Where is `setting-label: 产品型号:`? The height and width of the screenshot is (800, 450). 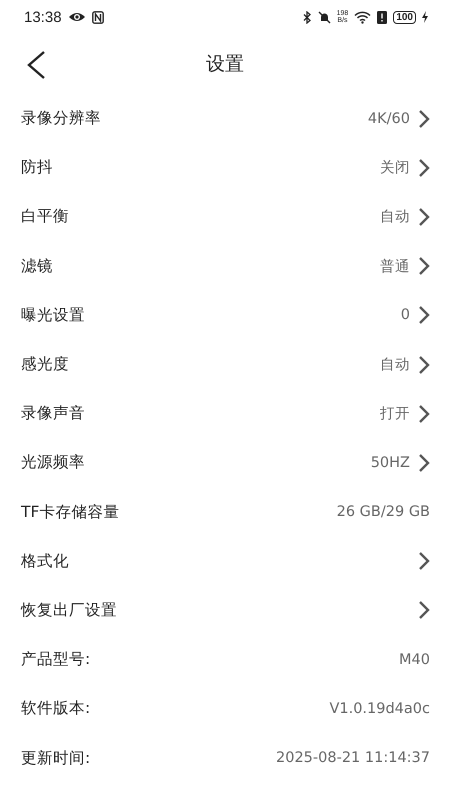
setting-label: 产品型号: is located at coordinates (55, 659).